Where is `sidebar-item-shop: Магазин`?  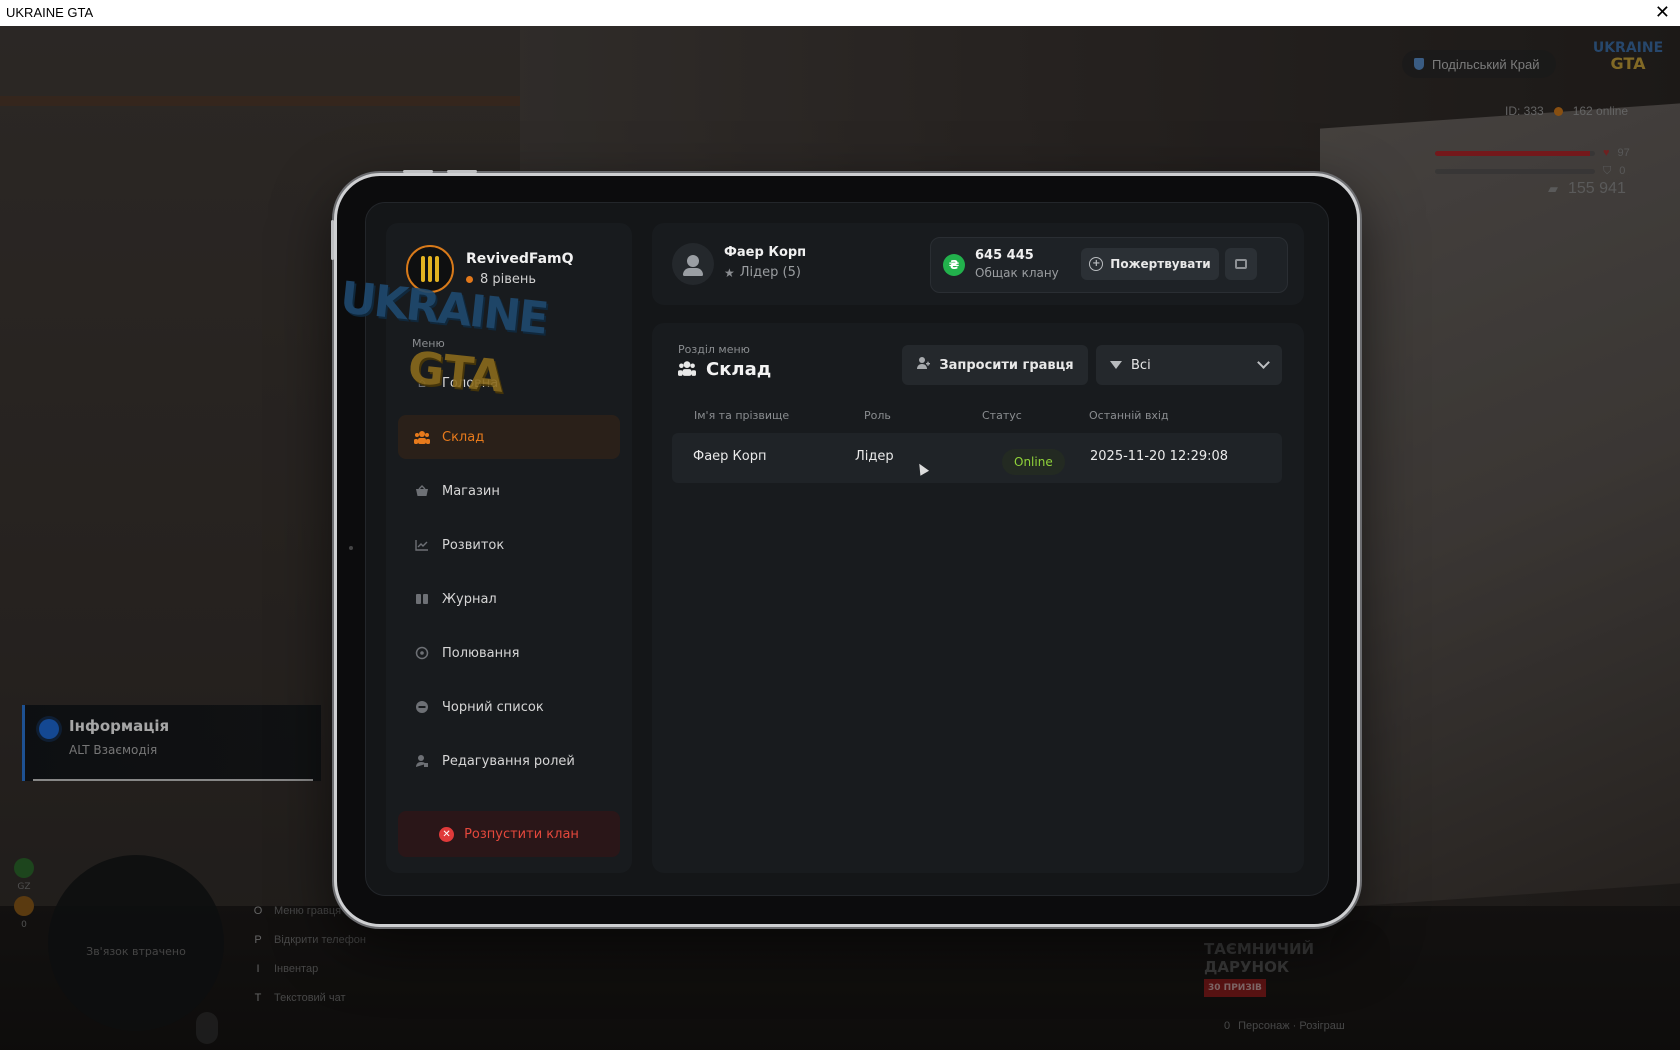
sidebar-item-shop: Магазин is located at coordinates (509, 491).